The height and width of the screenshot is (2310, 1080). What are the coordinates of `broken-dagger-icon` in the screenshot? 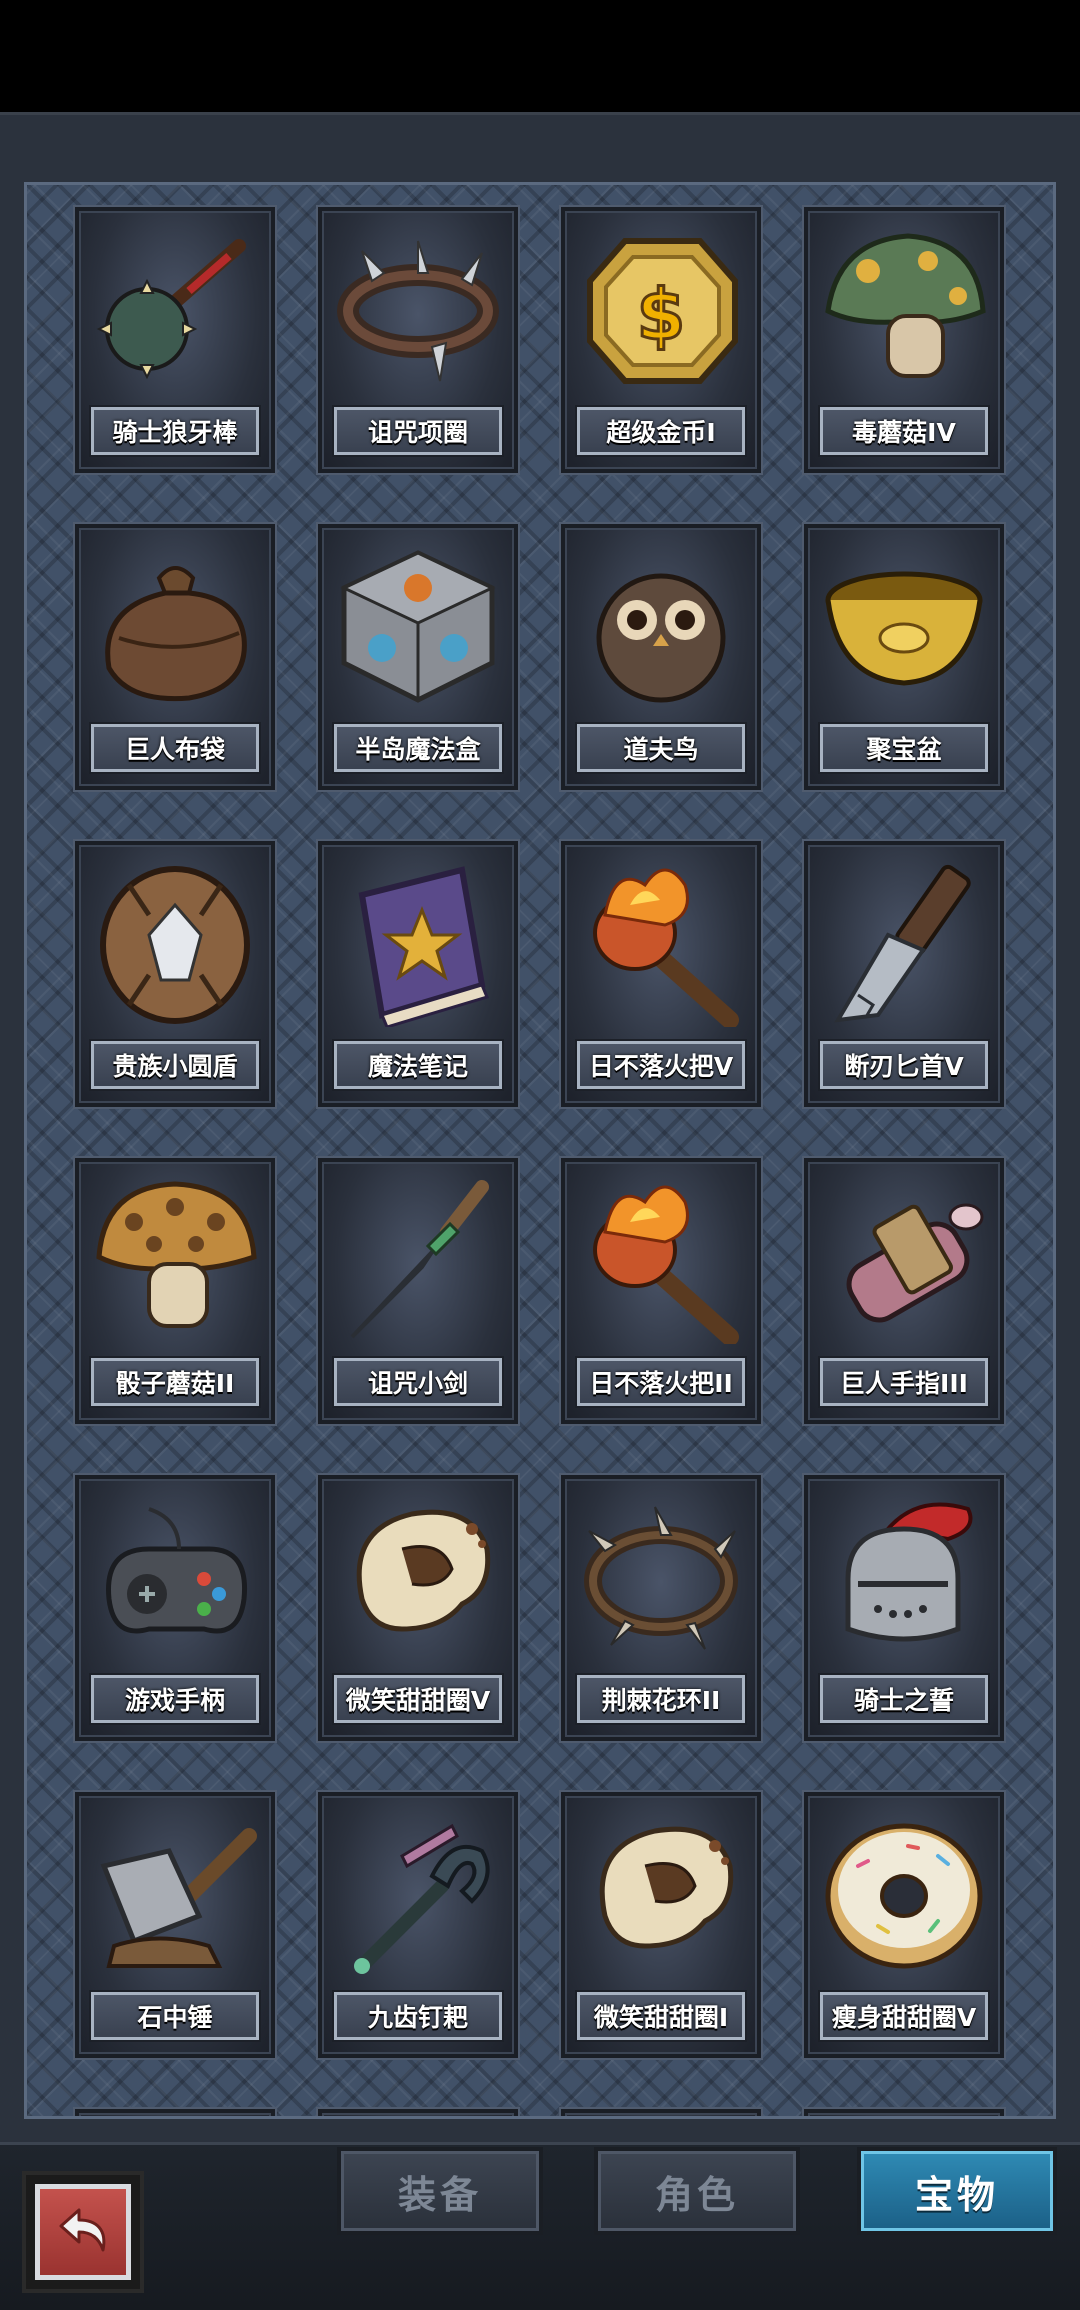 It's located at (904, 941).